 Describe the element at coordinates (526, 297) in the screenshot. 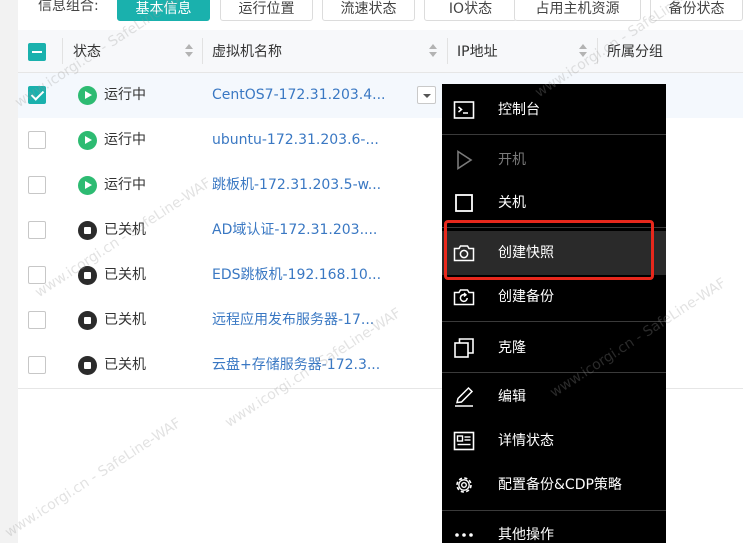

I see `menu-label: 创建备份` at that location.